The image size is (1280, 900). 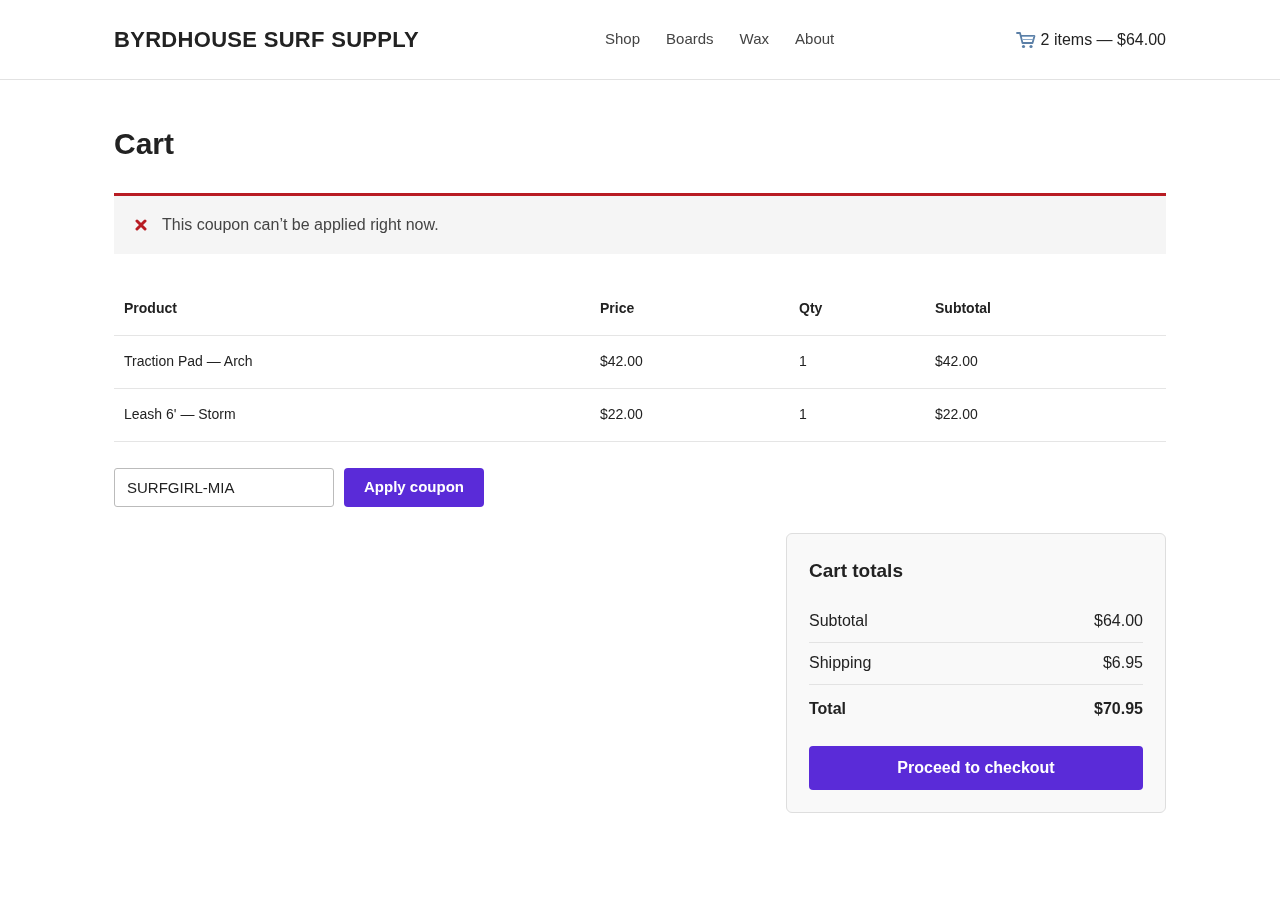 What do you see at coordinates (1122, 663) in the screenshot?
I see `totals-value: $6.95` at bounding box center [1122, 663].